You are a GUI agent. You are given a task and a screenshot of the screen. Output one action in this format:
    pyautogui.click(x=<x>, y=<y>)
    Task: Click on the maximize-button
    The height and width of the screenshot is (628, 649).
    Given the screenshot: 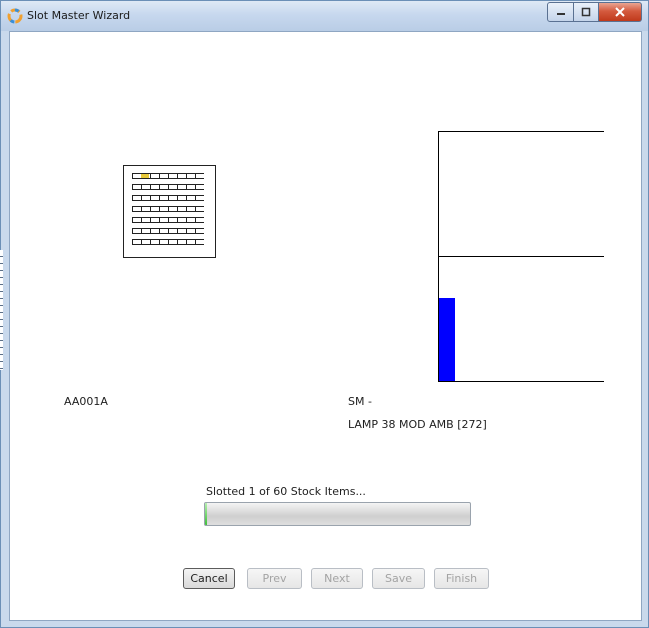 What is the action you would take?
    pyautogui.click(x=586, y=12)
    